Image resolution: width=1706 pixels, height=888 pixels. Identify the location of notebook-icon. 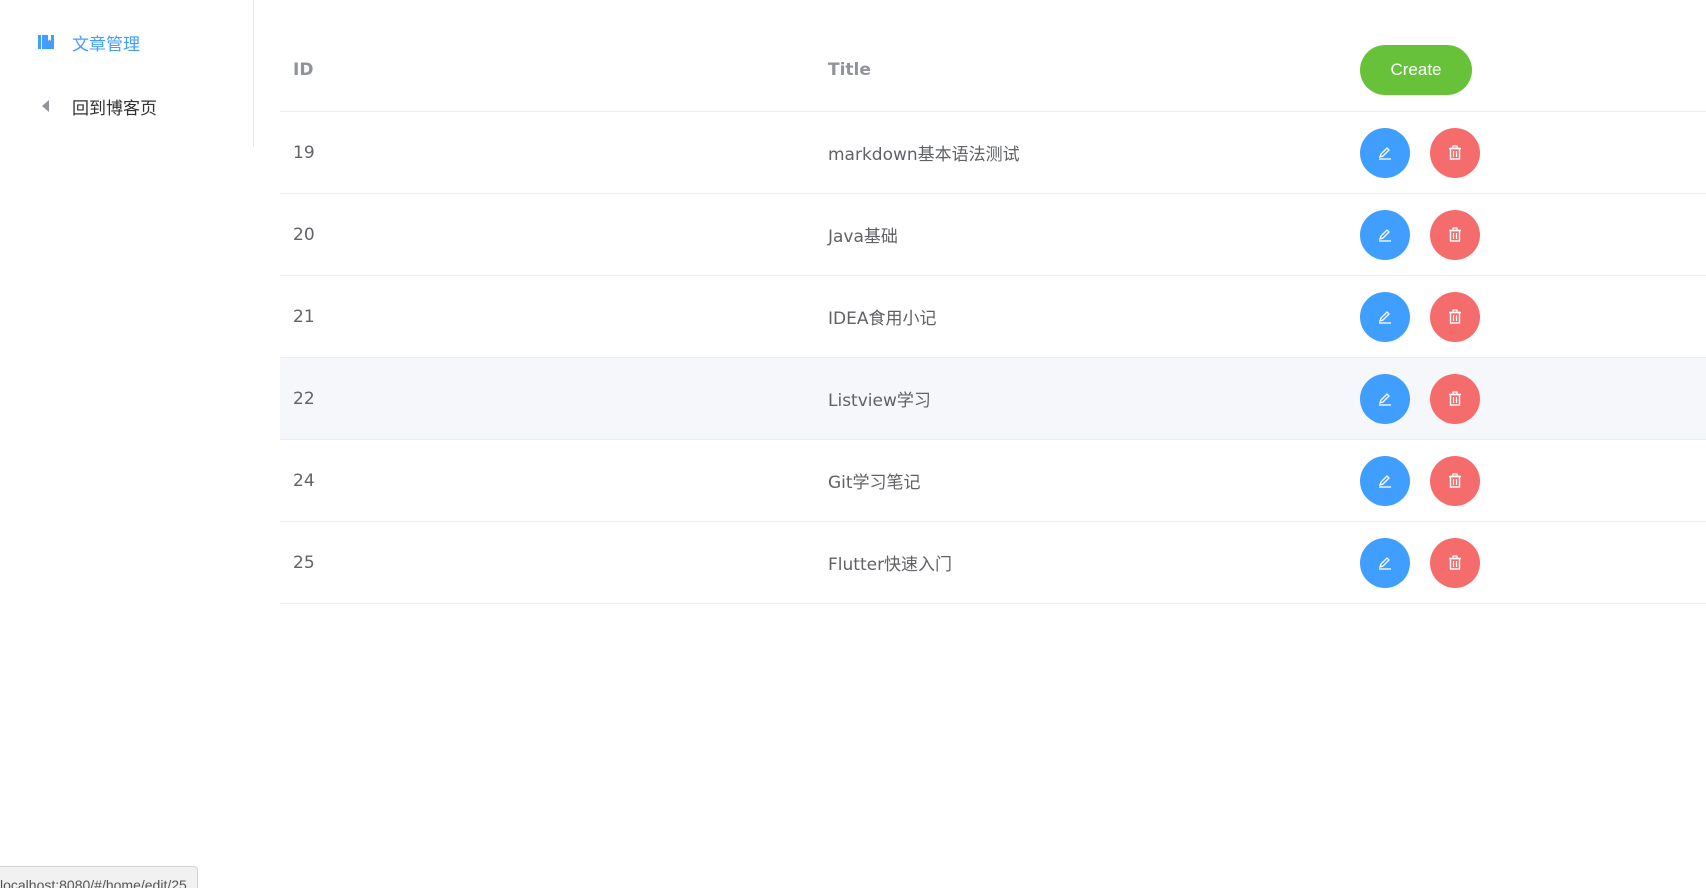
(46, 42).